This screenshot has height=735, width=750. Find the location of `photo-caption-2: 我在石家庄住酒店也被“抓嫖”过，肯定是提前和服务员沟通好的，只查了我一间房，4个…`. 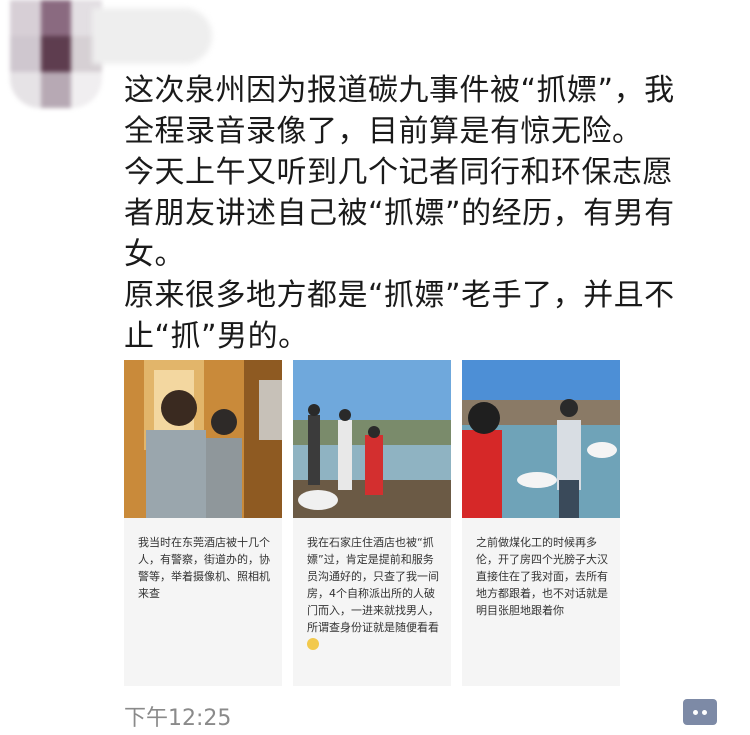

photo-caption-2: 我在石家庄住酒店也被“抓嫖”过，肯定是提前和服务员沟通好的，只查了我一间房，4个… is located at coordinates (372, 602).